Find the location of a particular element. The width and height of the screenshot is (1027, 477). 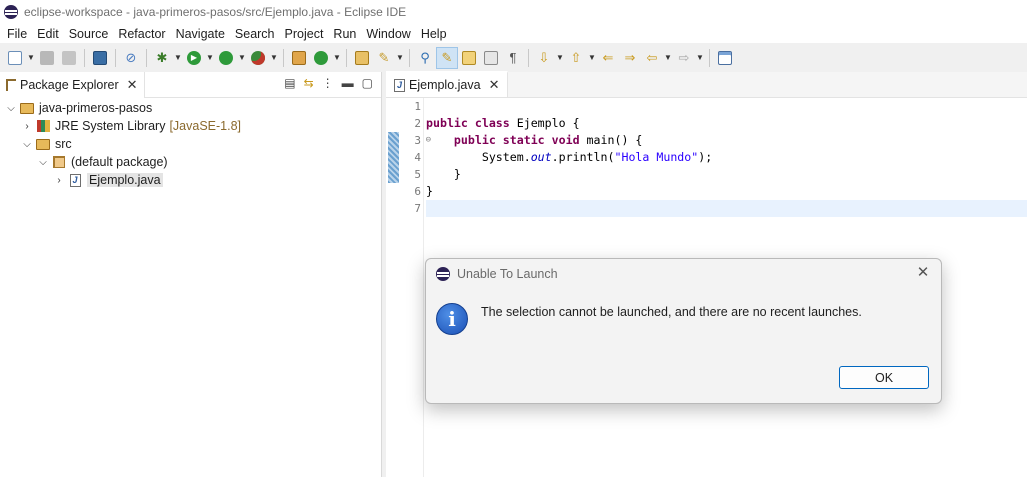

last-edit-location-icon: ⇐ is located at coordinates (608, 58).